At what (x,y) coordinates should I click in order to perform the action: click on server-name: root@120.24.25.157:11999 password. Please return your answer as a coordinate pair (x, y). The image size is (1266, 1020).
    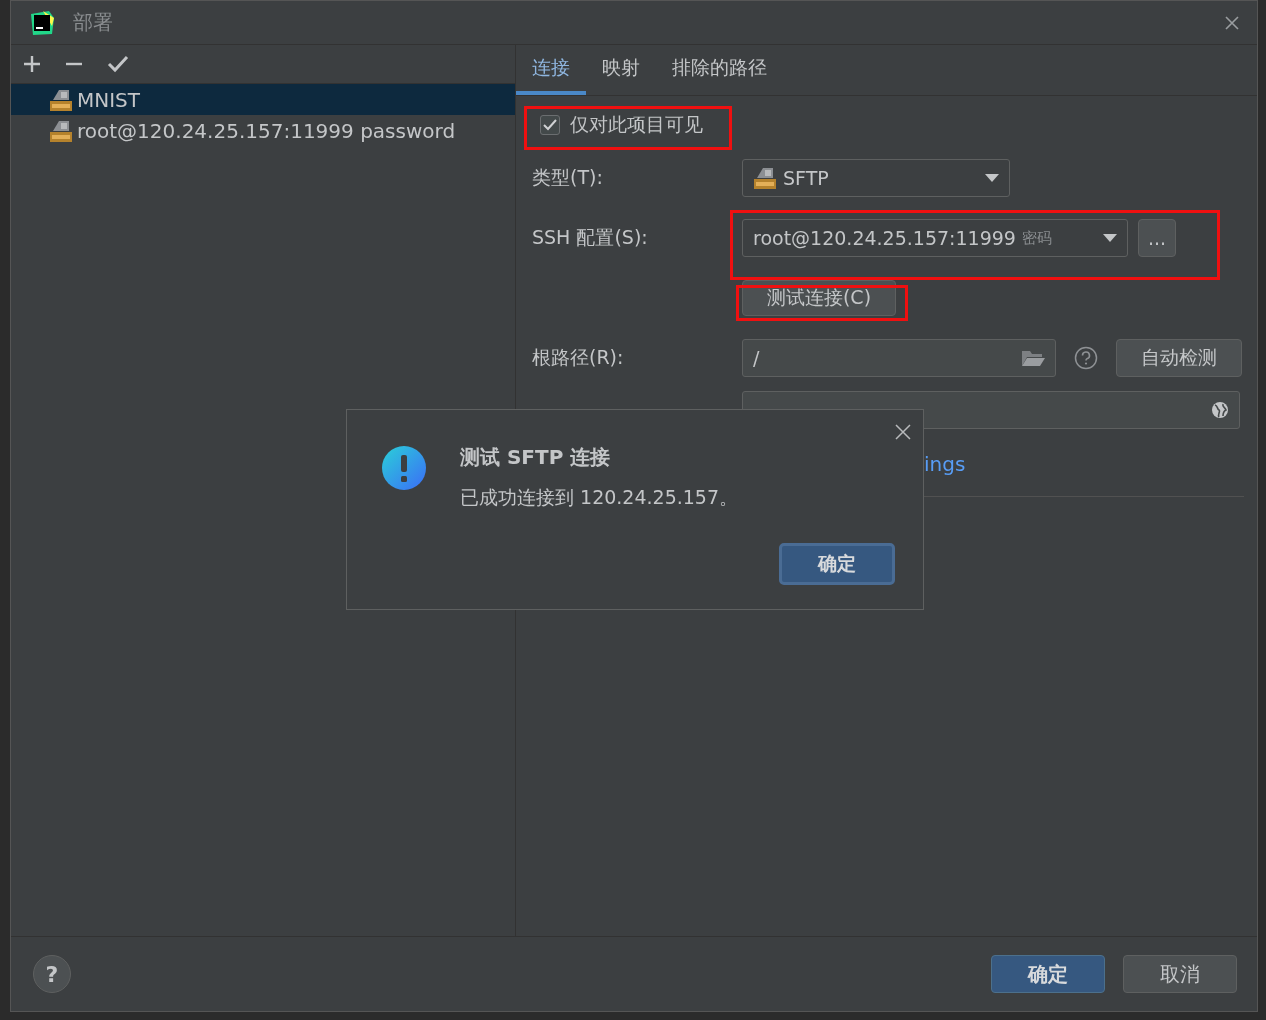
    Looking at the image, I should click on (266, 130).